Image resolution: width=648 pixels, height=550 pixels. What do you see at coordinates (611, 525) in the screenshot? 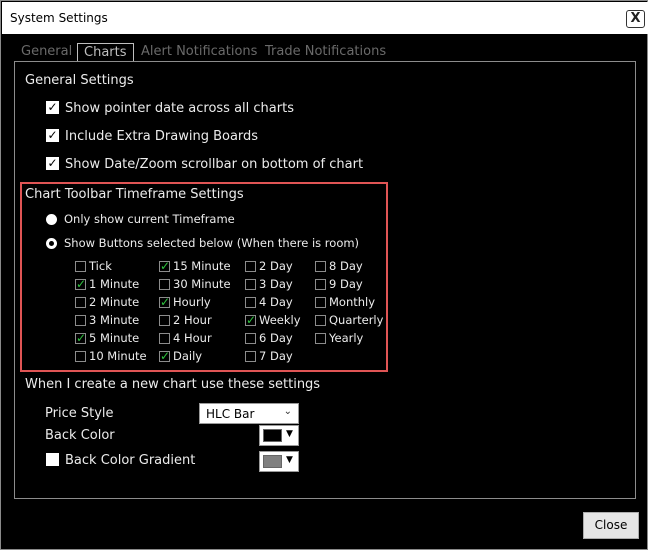
I see `close-button: Close` at bounding box center [611, 525].